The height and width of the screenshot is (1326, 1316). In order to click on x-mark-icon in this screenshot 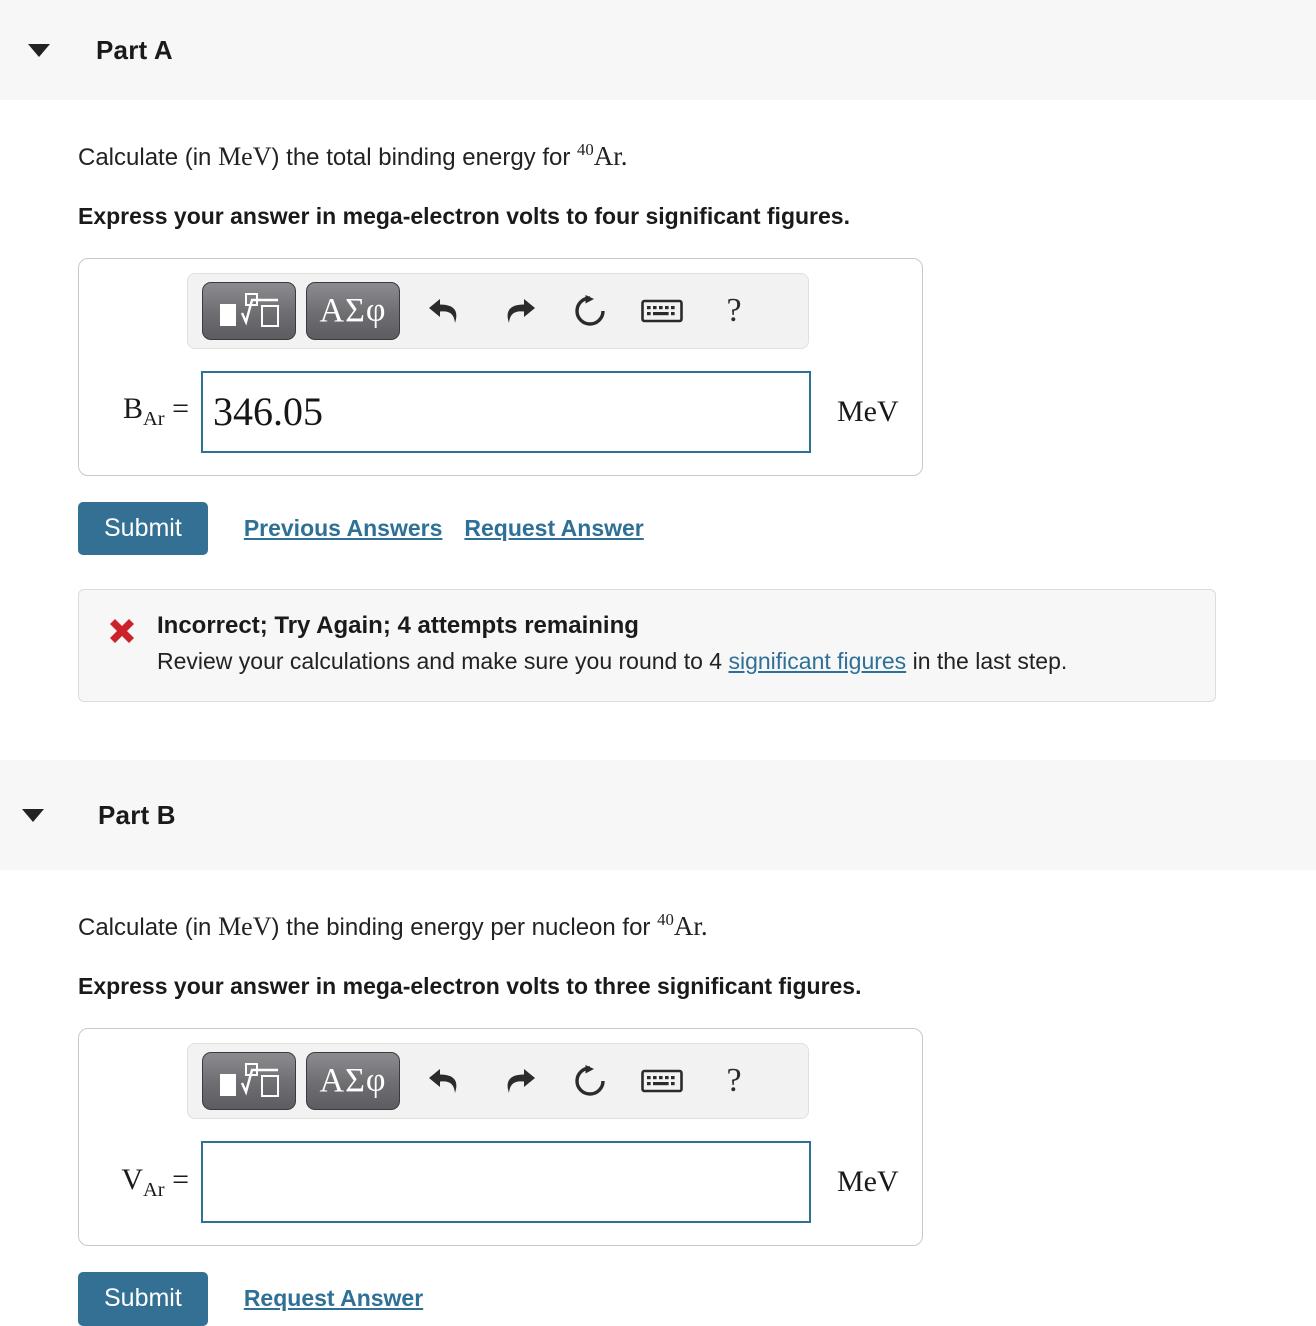, I will do `click(122, 631)`.